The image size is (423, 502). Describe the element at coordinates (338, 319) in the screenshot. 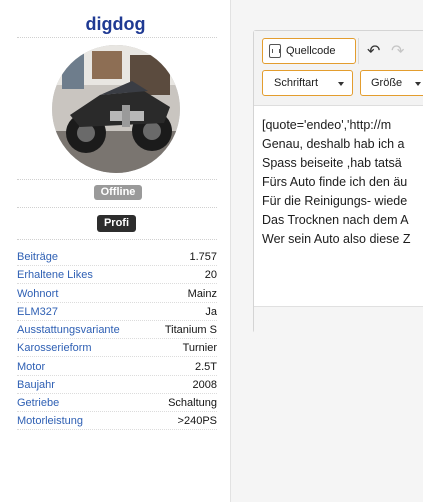

I see `editor-statusbar` at that location.